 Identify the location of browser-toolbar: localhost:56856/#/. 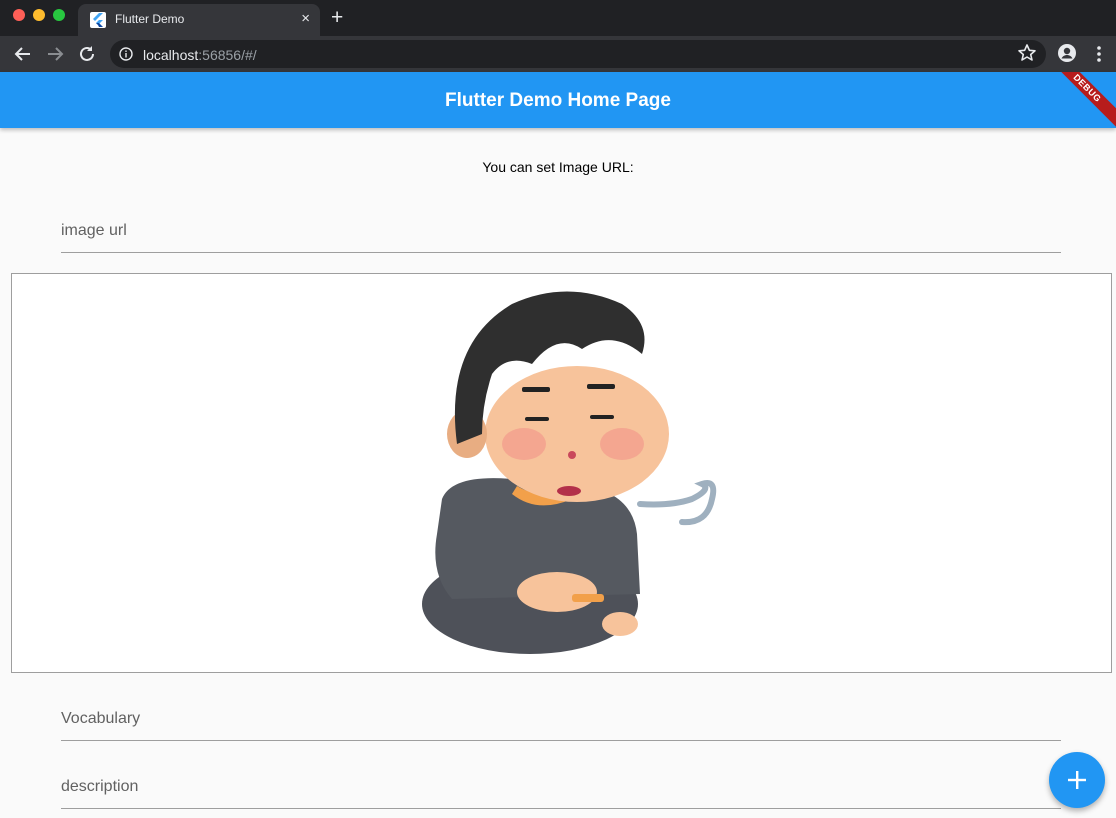
(558, 54).